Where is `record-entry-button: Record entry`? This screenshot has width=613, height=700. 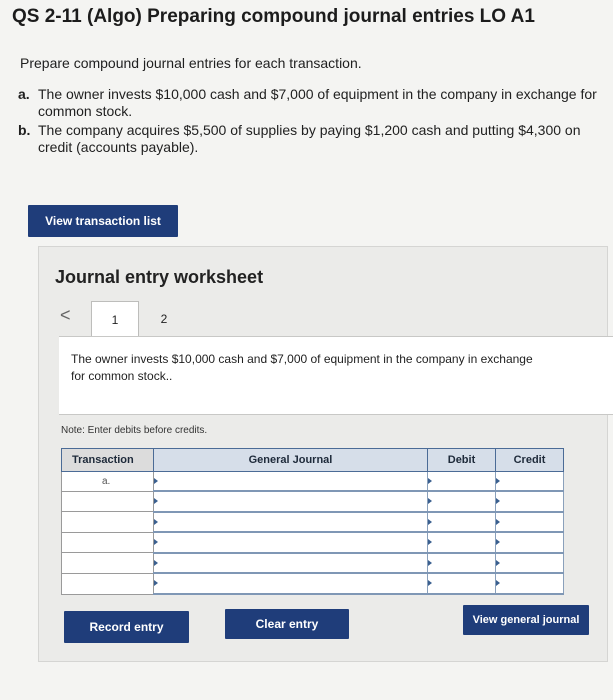
record-entry-button: Record entry is located at coordinates (126, 627).